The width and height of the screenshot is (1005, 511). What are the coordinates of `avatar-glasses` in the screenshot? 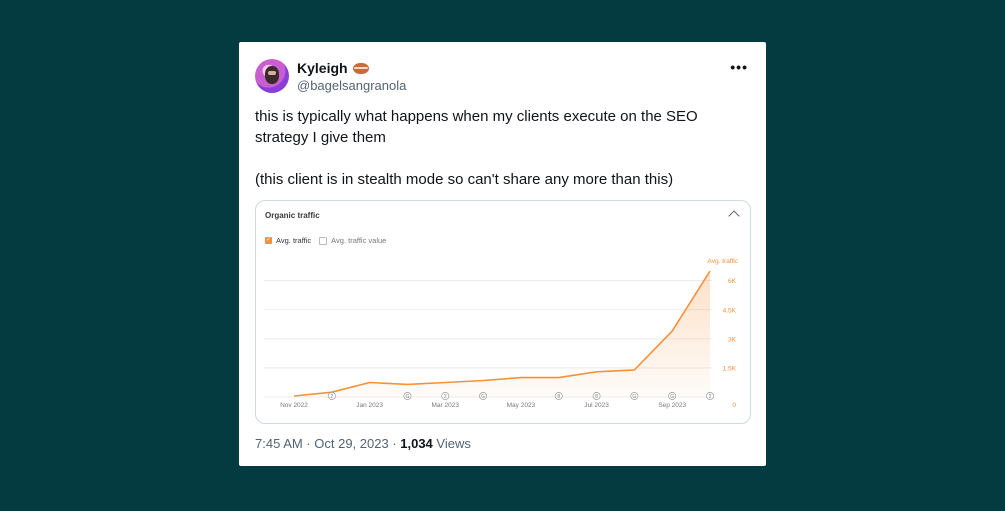 It's located at (272, 73).